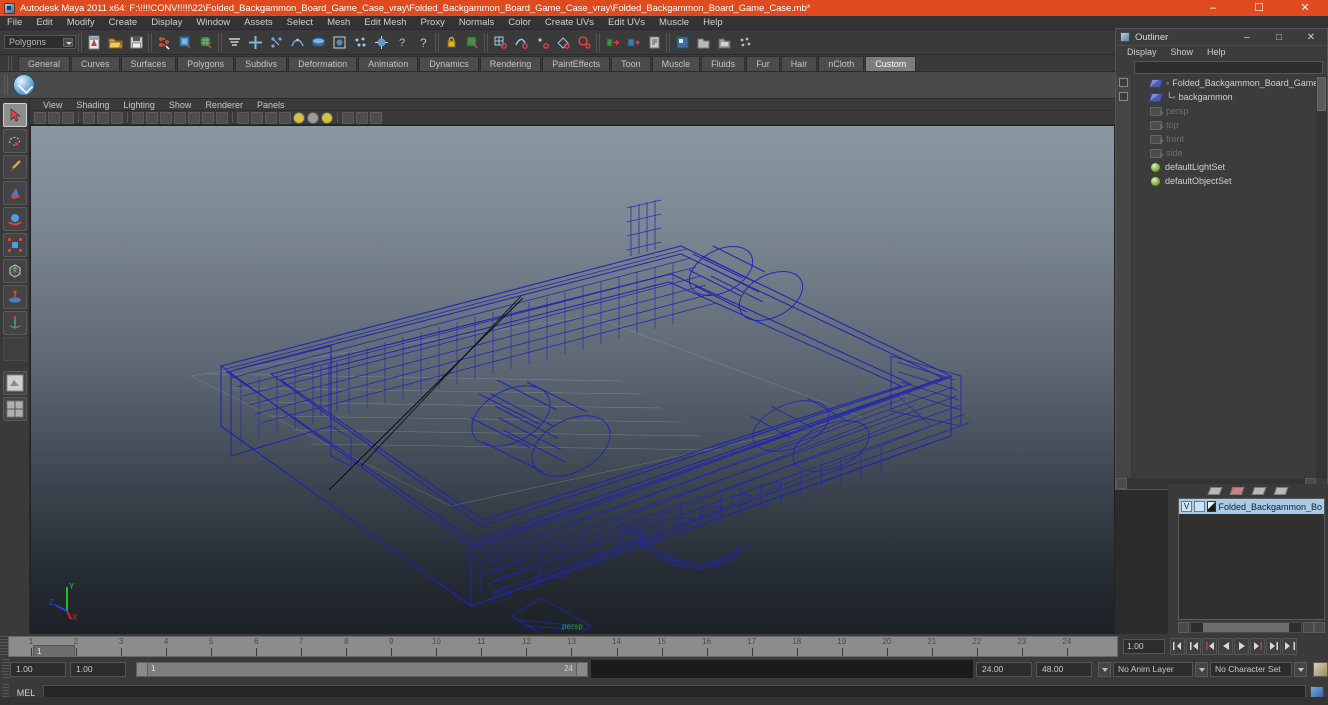 This screenshot has width=1328, height=705. What do you see at coordinates (376, 117) in the screenshot?
I see `xray-icon` at bounding box center [376, 117].